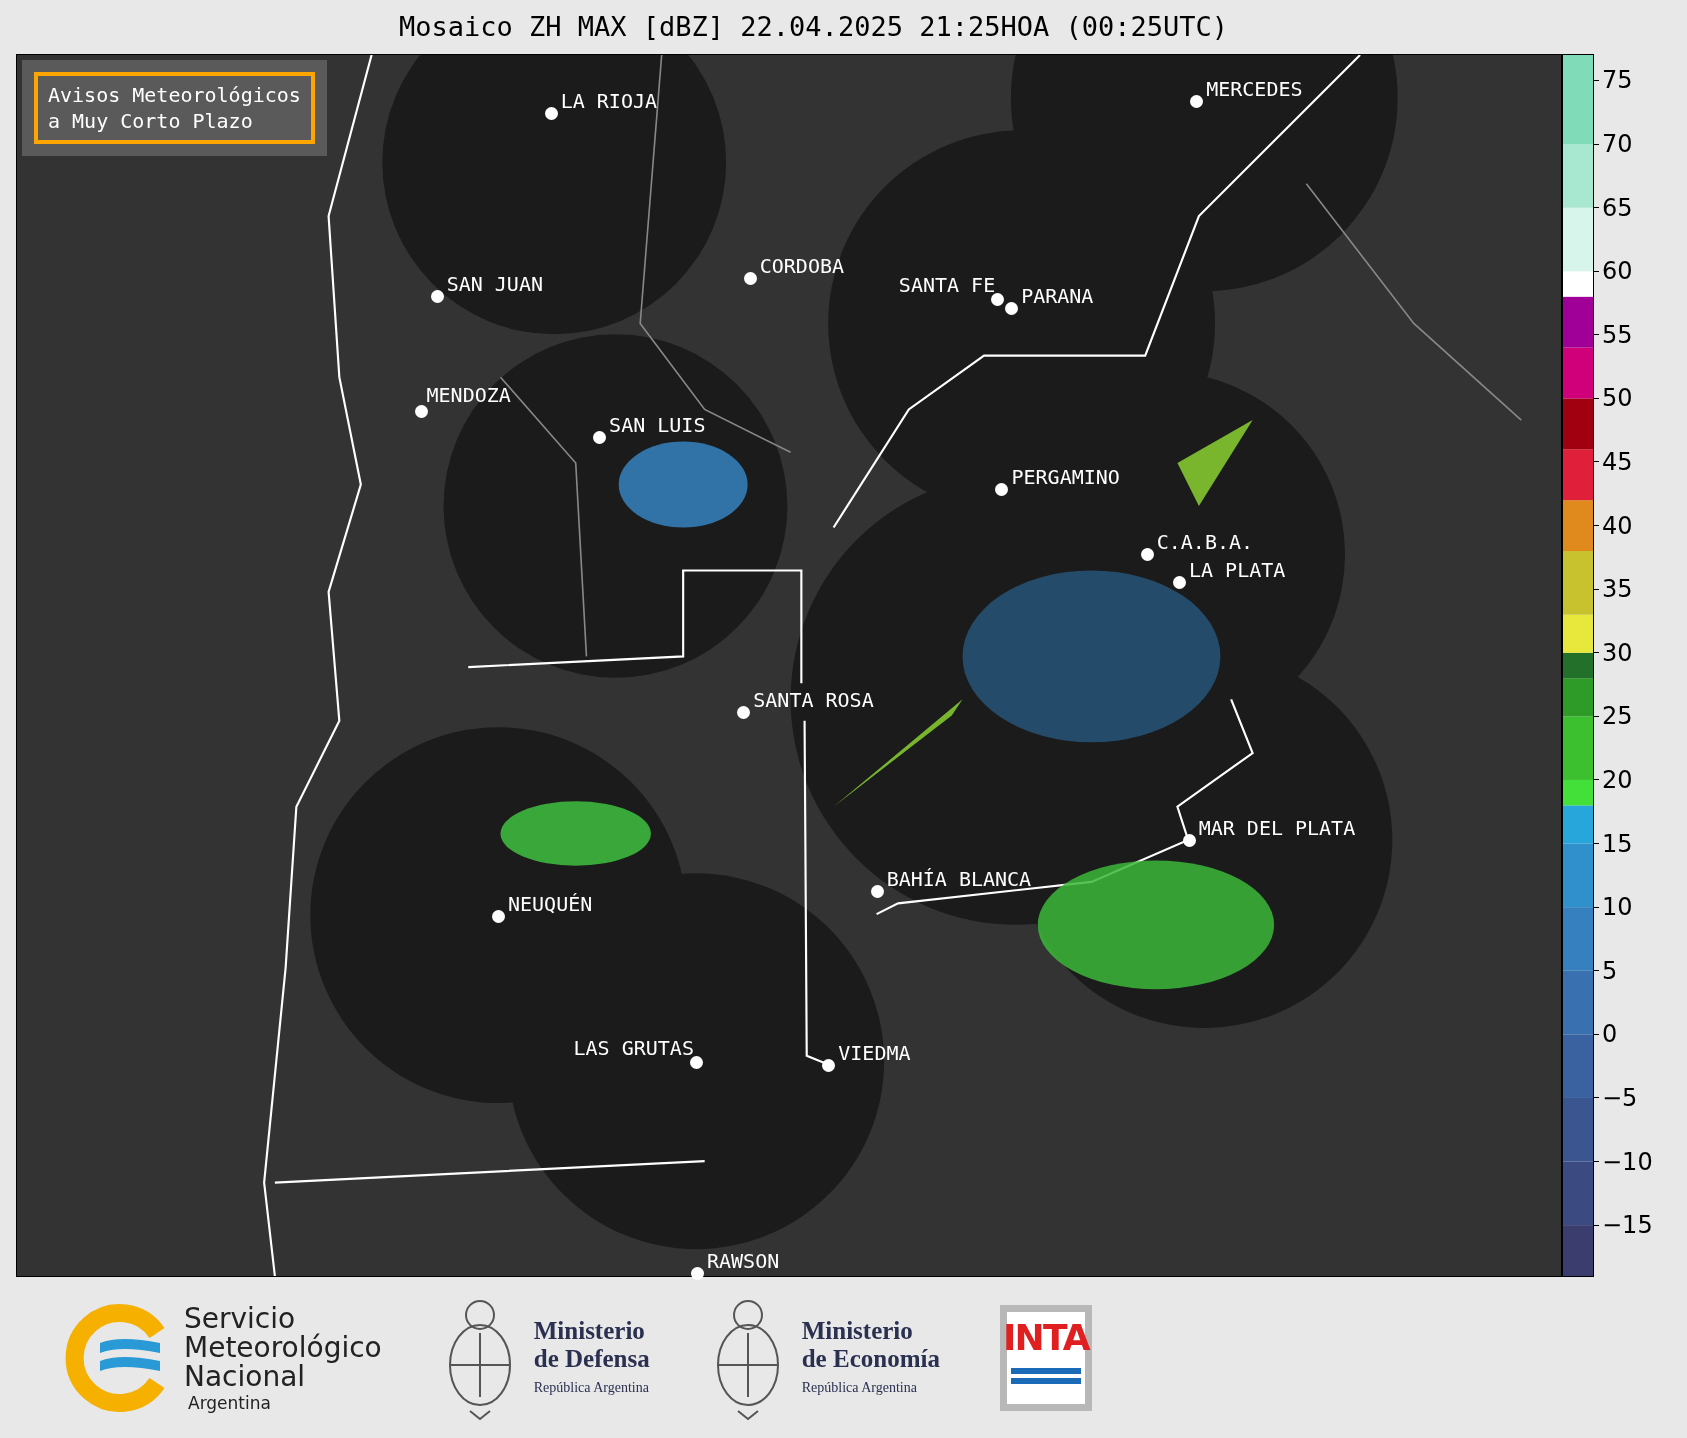 This screenshot has height=1438, width=1687. What do you see at coordinates (633, 1047) in the screenshot?
I see `city-label: LAS GRUTAS` at bounding box center [633, 1047].